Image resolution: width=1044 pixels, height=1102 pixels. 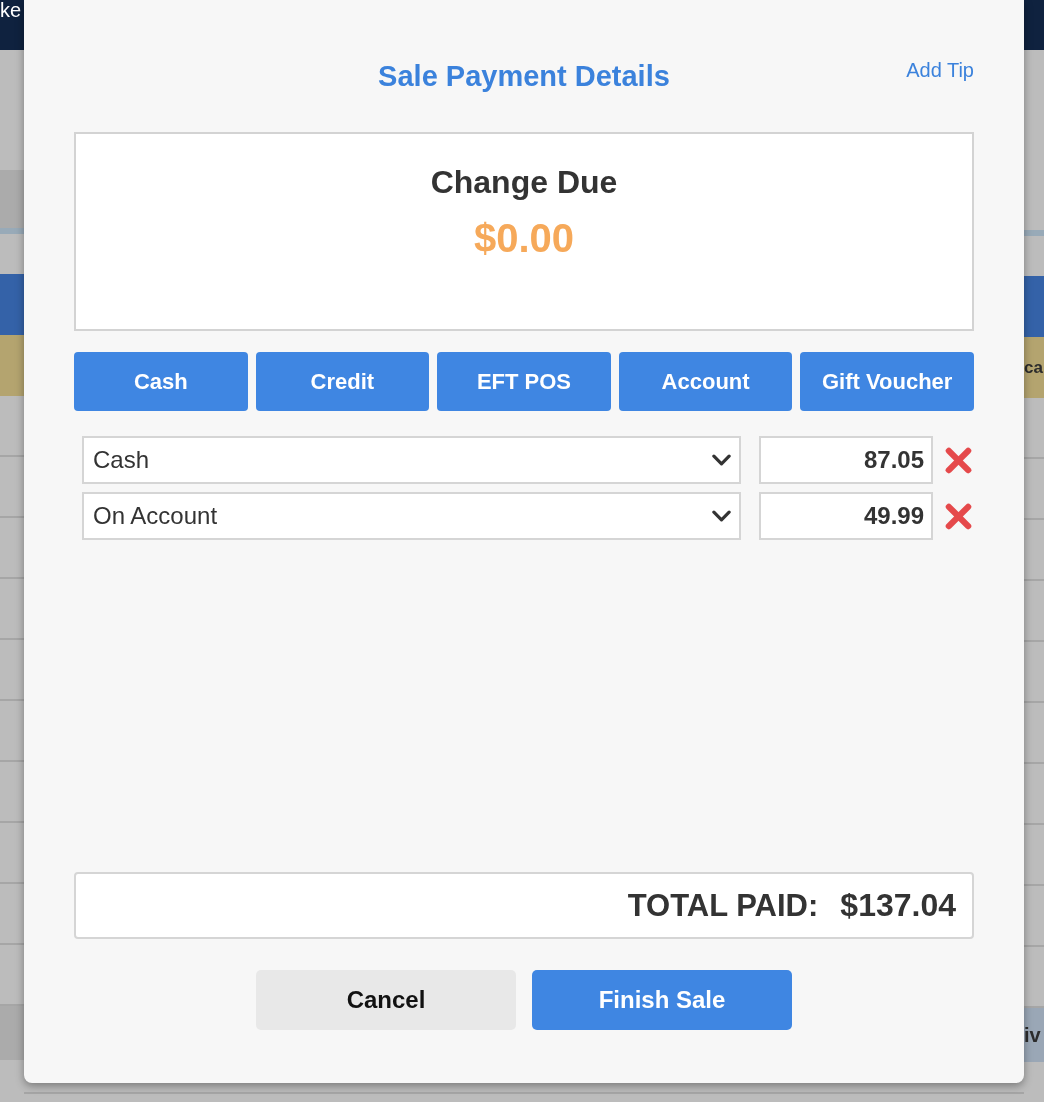 I want to click on toolbar, so click(x=12, y=199).